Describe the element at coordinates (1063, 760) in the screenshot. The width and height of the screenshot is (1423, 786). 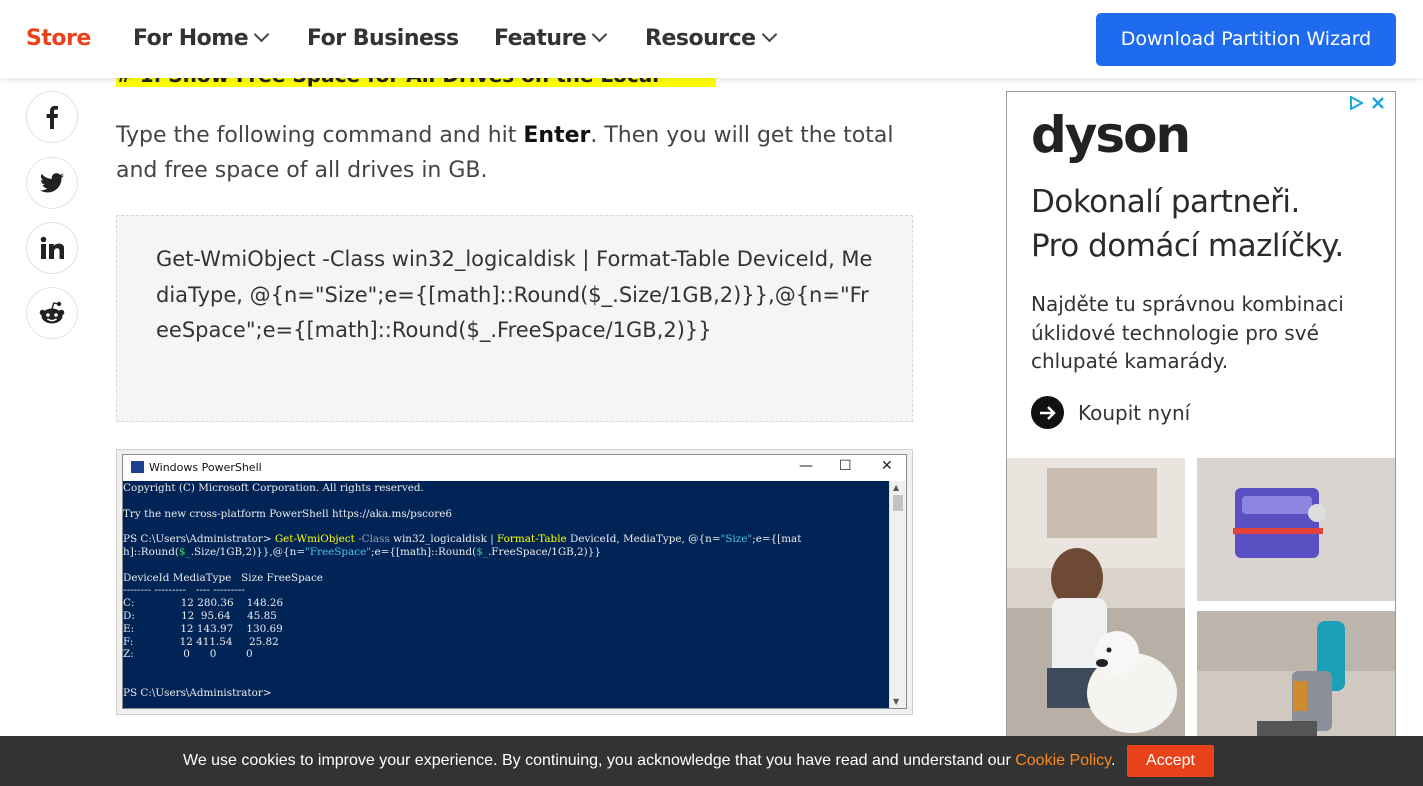
I see `cookie-policy-link: Cookie Policy` at that location.